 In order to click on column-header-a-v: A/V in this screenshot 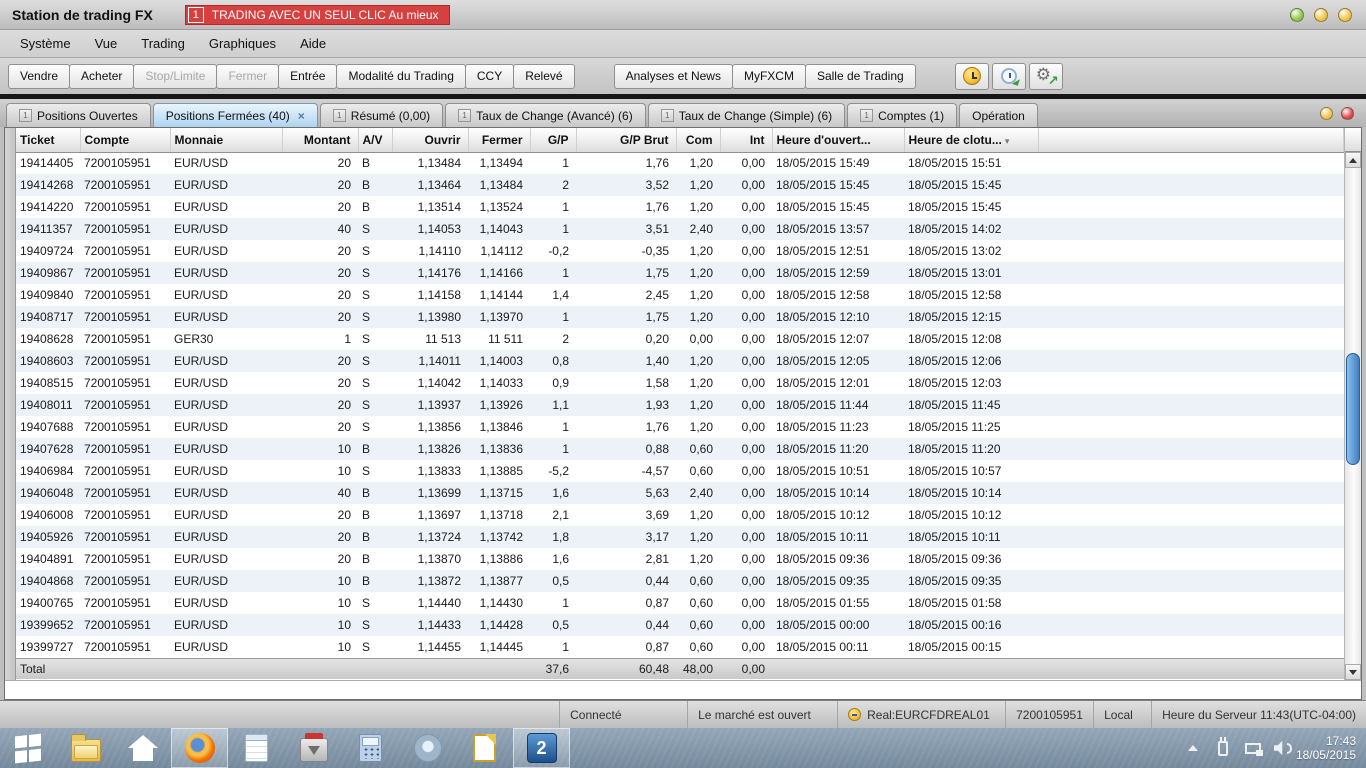, I will do `click(375, 140)`.